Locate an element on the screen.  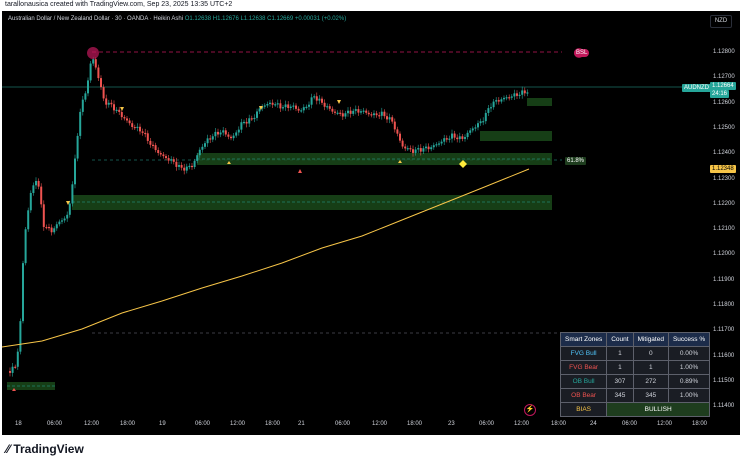
table-row: OB Bear 345 345 1.00% is located at coordinates (635, 395).